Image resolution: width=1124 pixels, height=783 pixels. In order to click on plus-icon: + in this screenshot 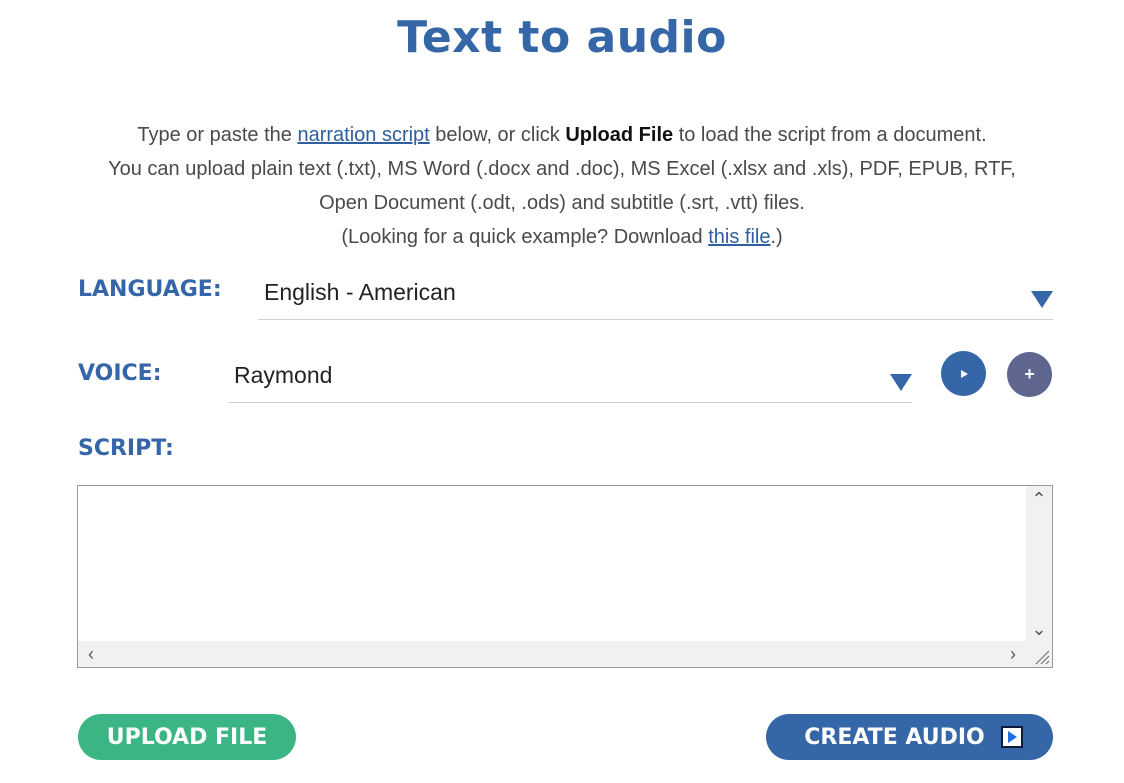, I will do `click(1029, 374)`.